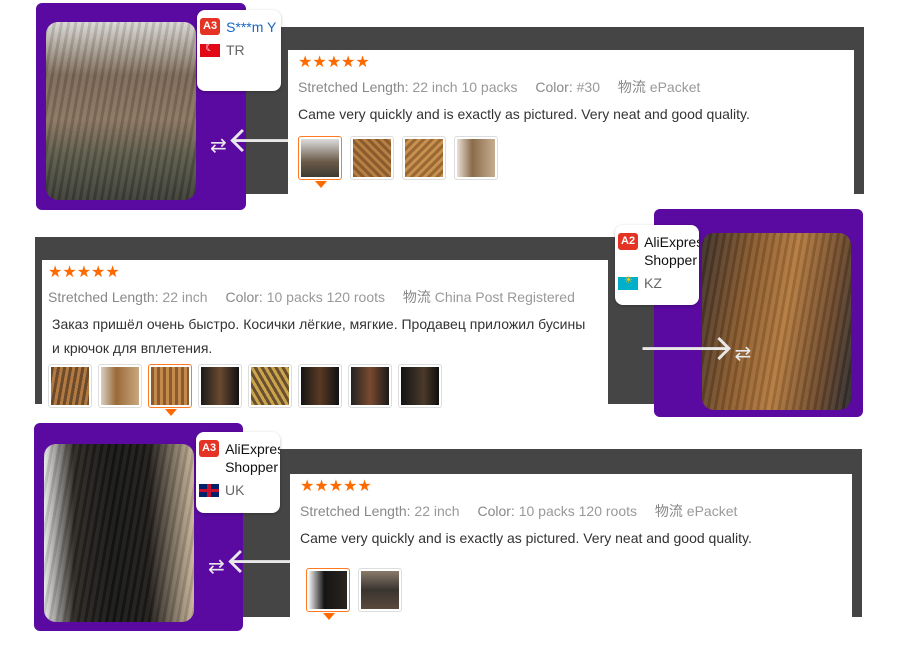  Describe the element at coordinates (209, 490) in the screenshot. I see `flag-uk-icon` at that location.